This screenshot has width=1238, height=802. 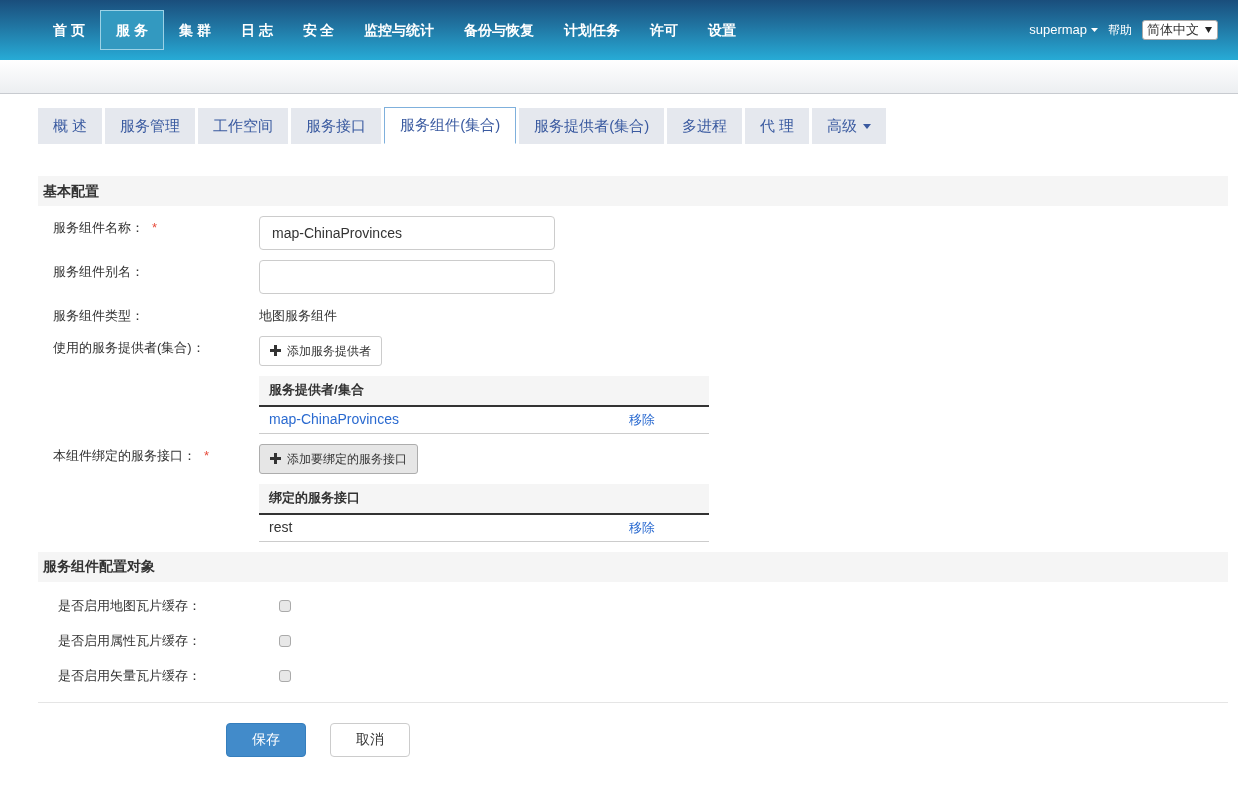 What do you see at coordinates (129, 641) in the screenshot?
I see `option-label: 是否启用属性瓦片缓存：` at bounding box center [129, 641].